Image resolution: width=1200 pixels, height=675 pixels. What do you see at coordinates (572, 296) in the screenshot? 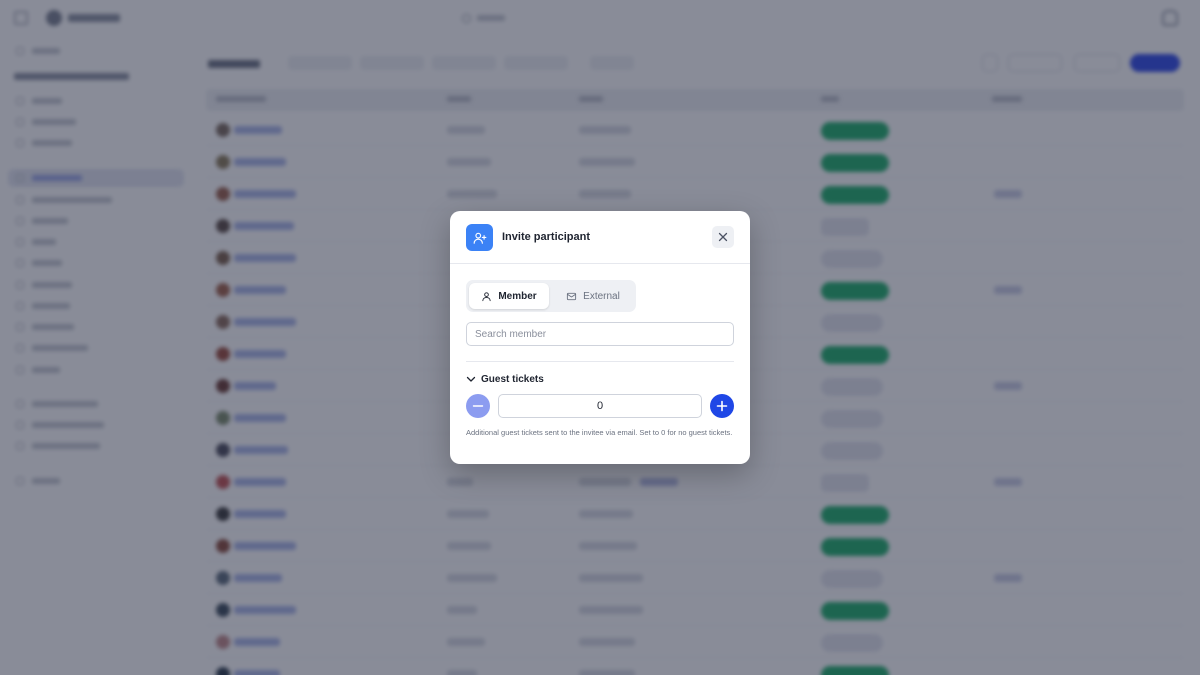
I see `mail-icon` at bounding box center [572, 296].